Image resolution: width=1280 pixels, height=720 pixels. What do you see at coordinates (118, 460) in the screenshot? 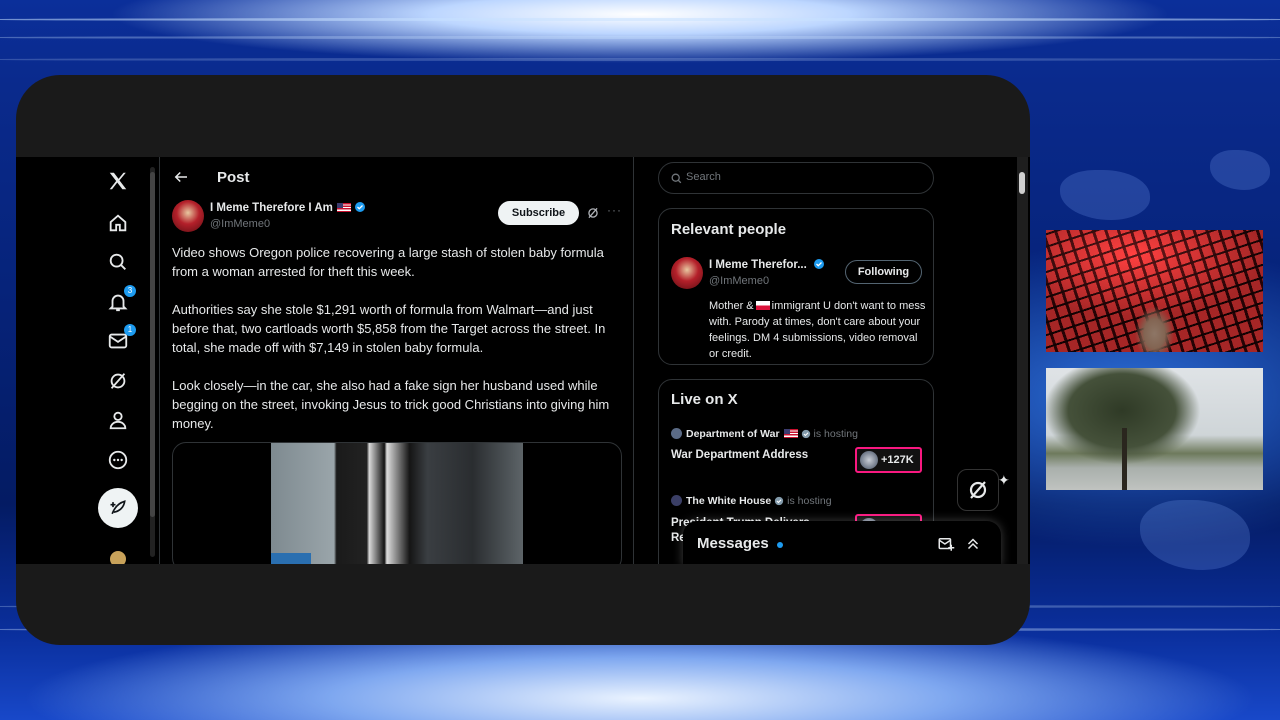
I see `more-options-icon` at bounding box center [118, 460].